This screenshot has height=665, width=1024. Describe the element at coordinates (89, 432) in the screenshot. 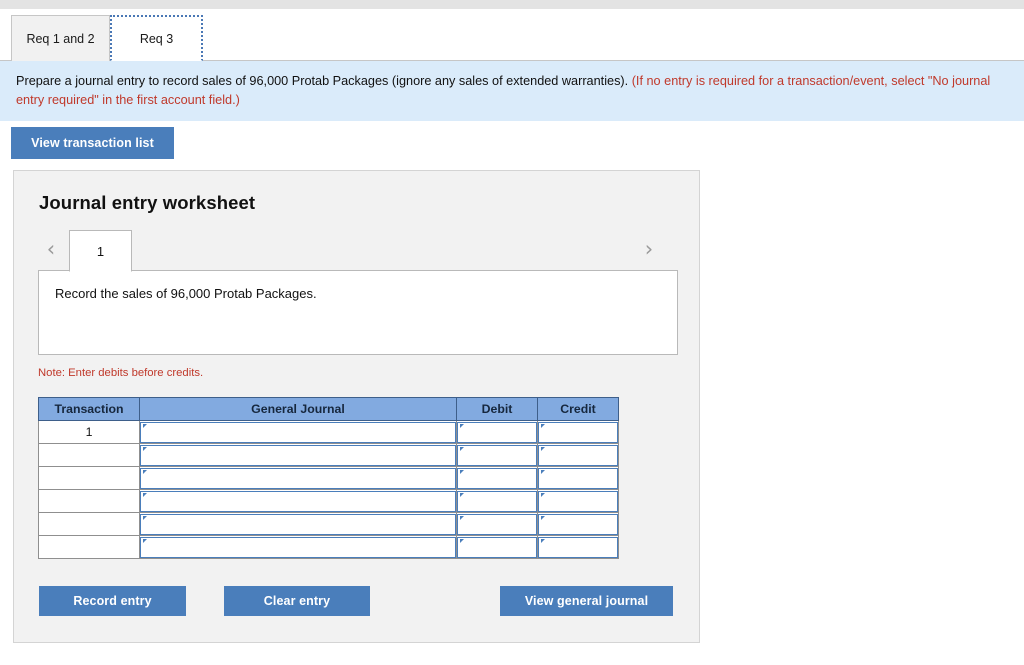

I see `transaction-number-cell: 1` at that location.